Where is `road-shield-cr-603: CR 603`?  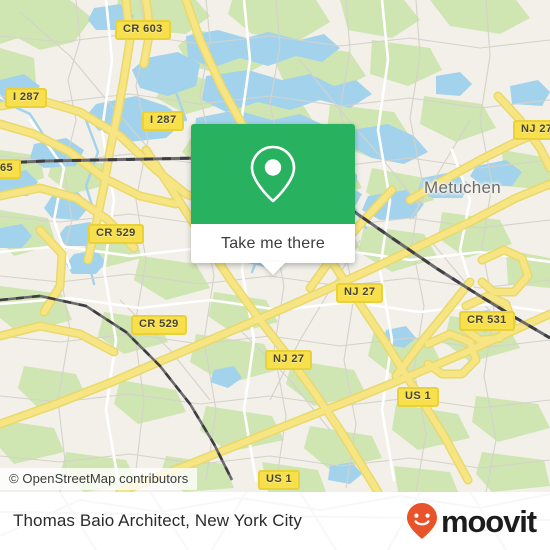
road-shield-cr-603: CR 603 is located at coordinates (143, 30).